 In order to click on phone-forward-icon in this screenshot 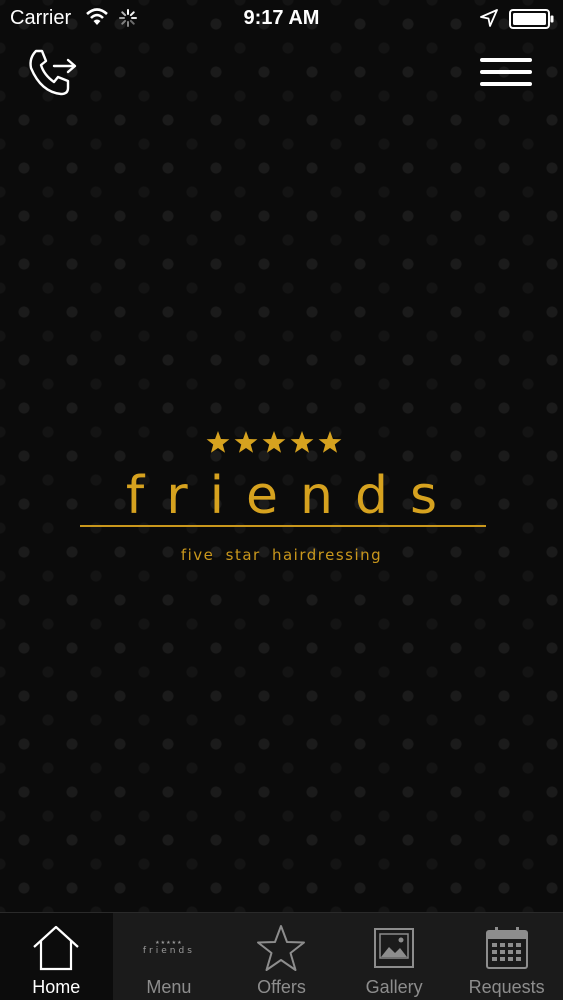, I will do `click(53, 72)`.